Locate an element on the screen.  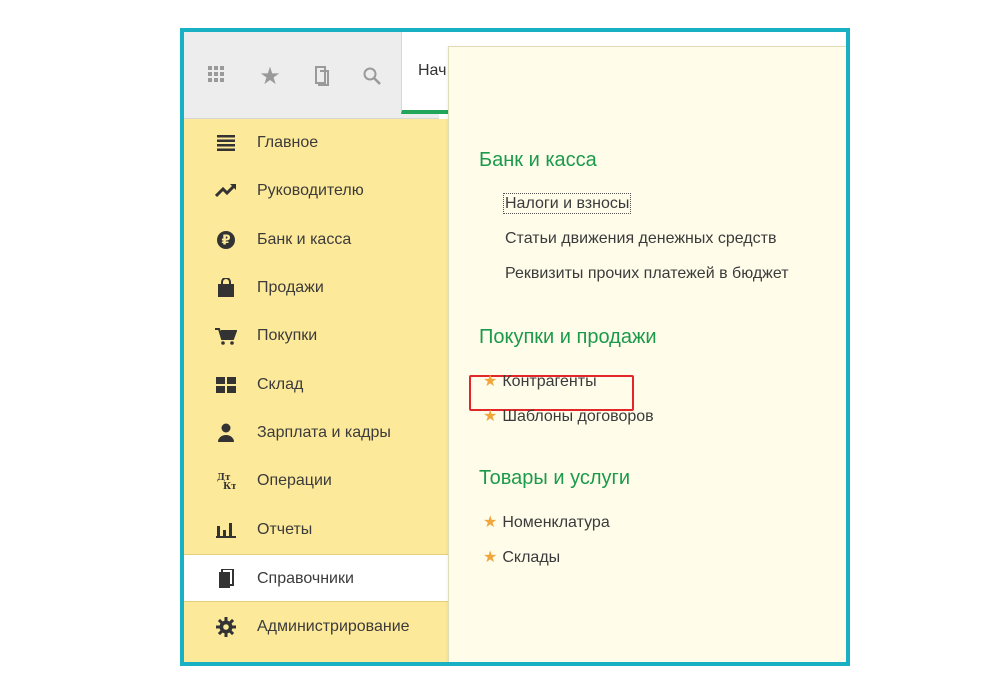
cart-icon is located at coordinates (226, 336).